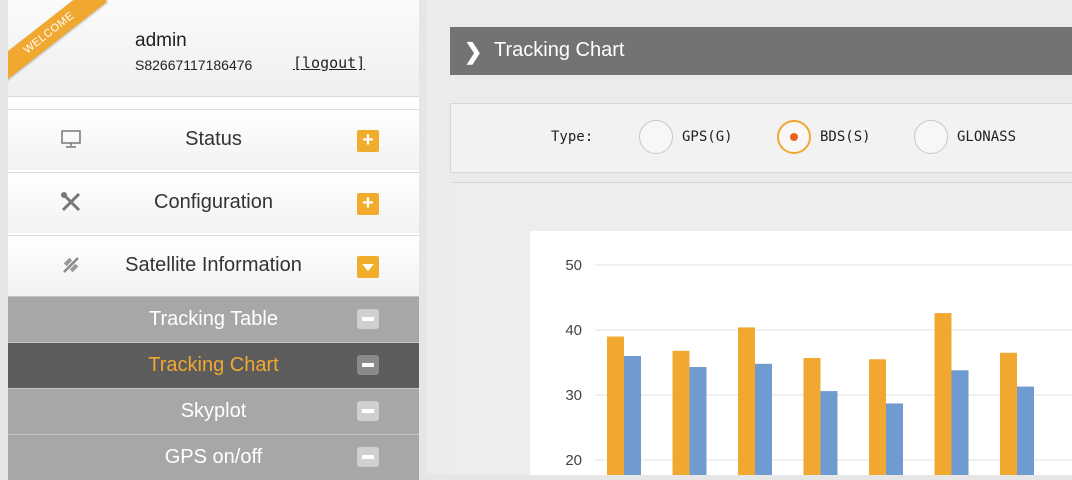 This screenshot has width=1072, height=480. I want to click on radio-button-selected, so click(794, 137).